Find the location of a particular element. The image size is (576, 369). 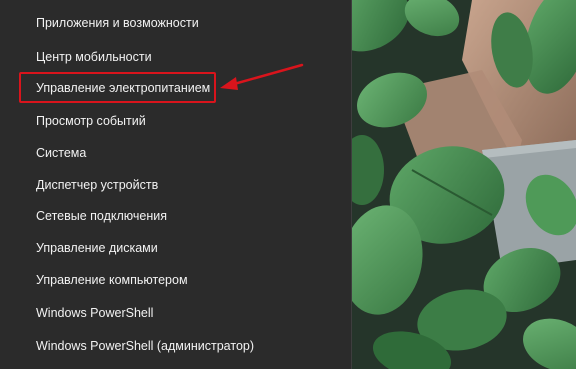

menu-item-computer-management: Управление компьютером is located at coordinates (112, 280).